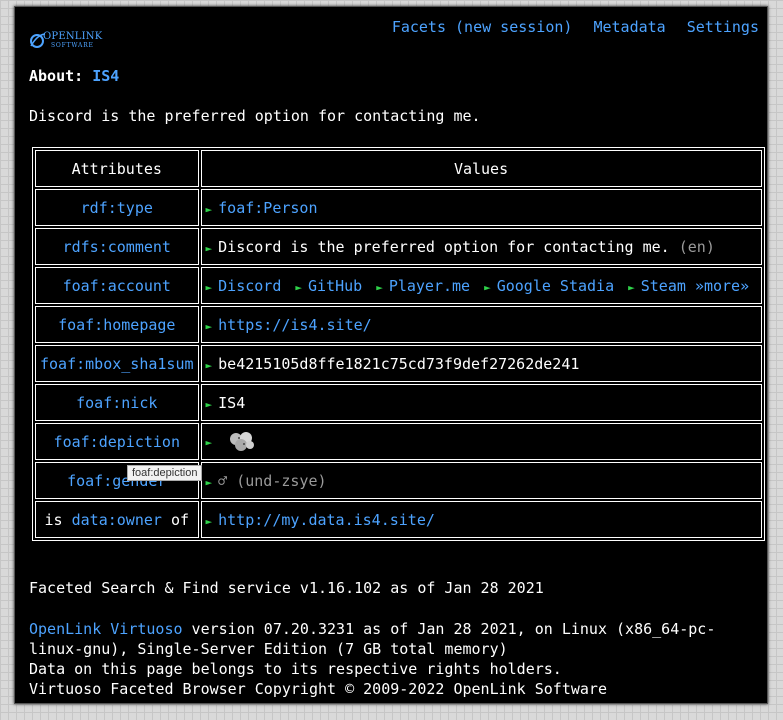  I want to click on attr-data-owner: data:owner, so click(117, 520).